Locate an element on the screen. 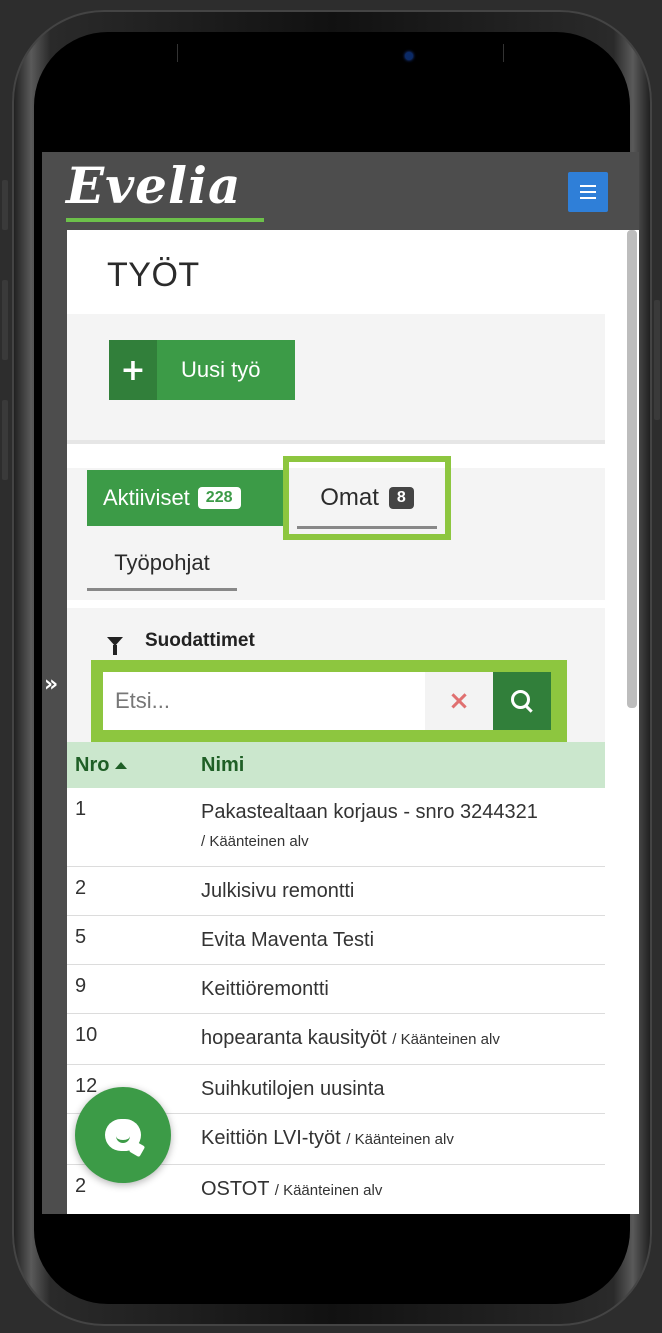  row-name-cell: Suihkutilojen uusinta is located at coordinates (403, 1089).